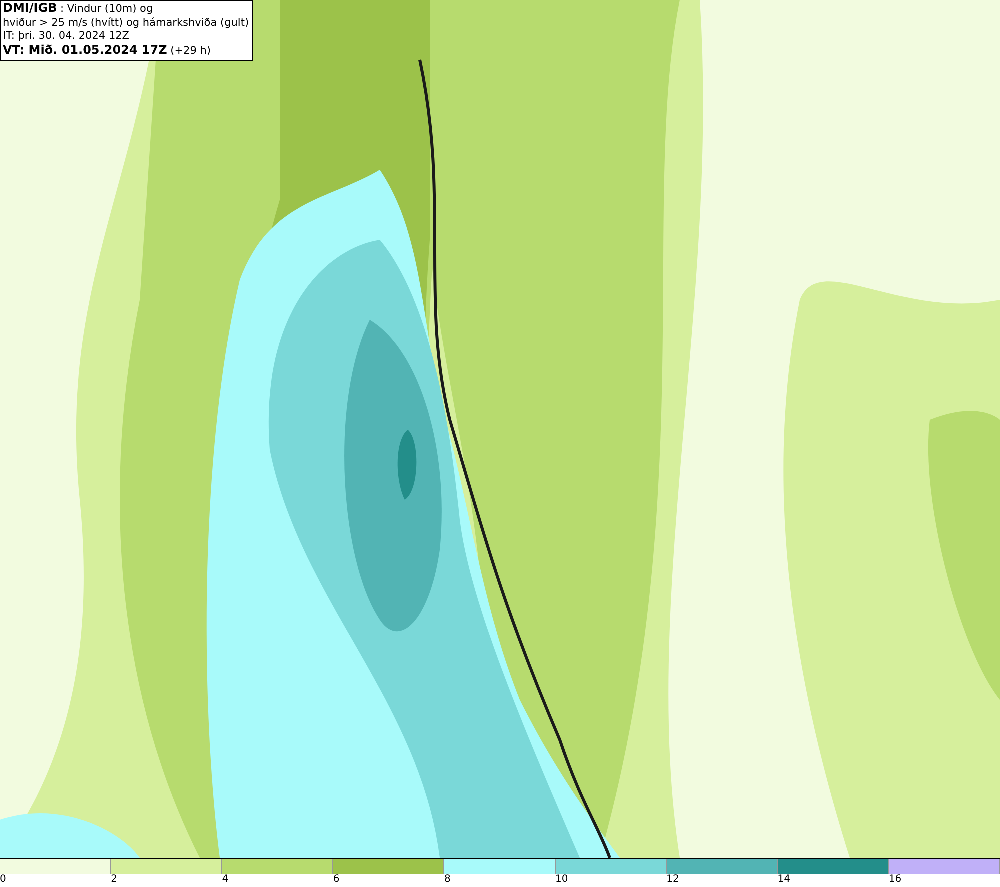  I want to click on legend-label: 2, so click(114, 880).